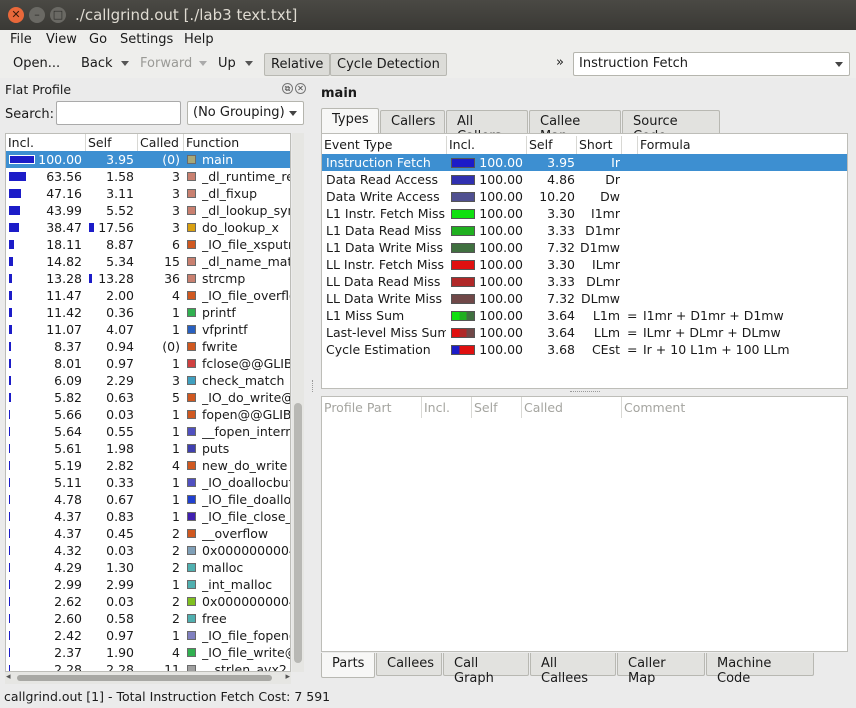  I want to click on pane-splitter, so click(313, 386).